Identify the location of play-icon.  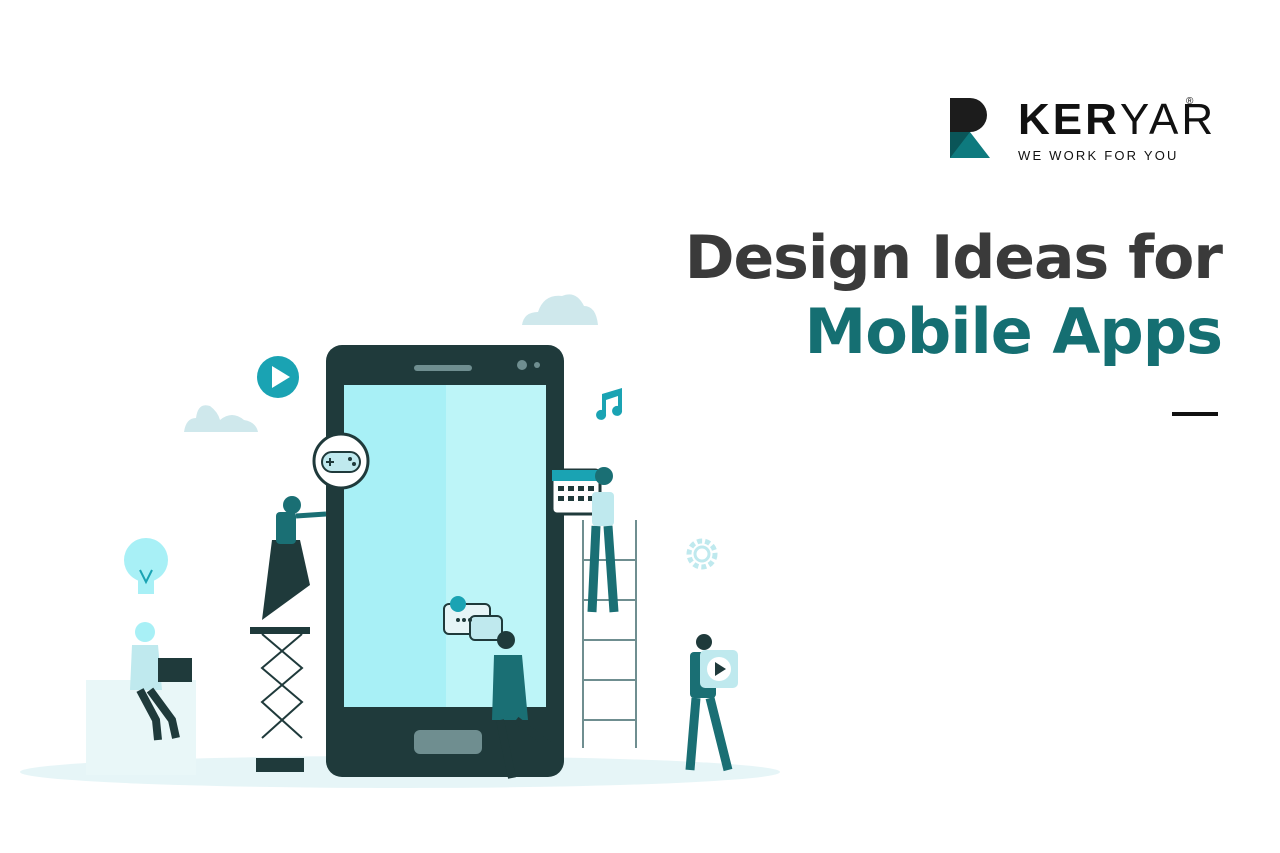
(278, 377).